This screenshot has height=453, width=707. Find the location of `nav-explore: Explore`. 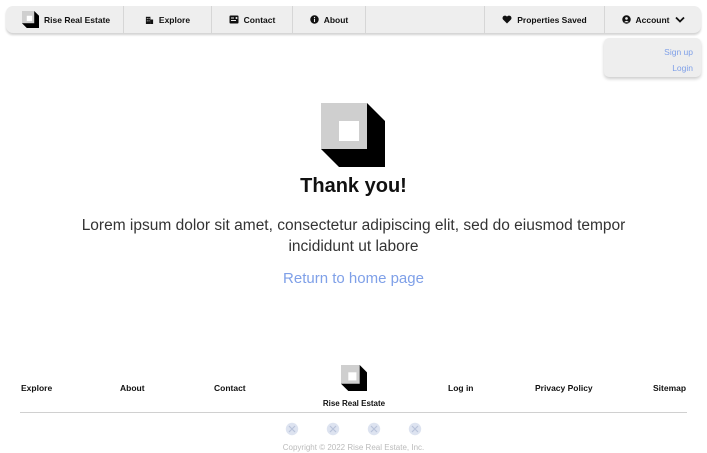

nav-explore: Explore is located at coordinates (168, 19).